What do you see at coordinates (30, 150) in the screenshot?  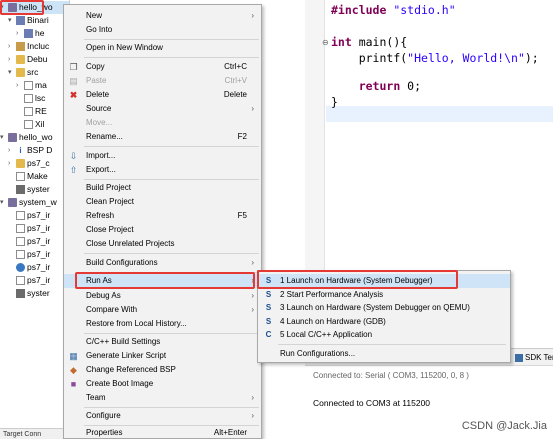 I see `tree-item-bsp-docs: › i BSP D` at bounding box center [30, 150].